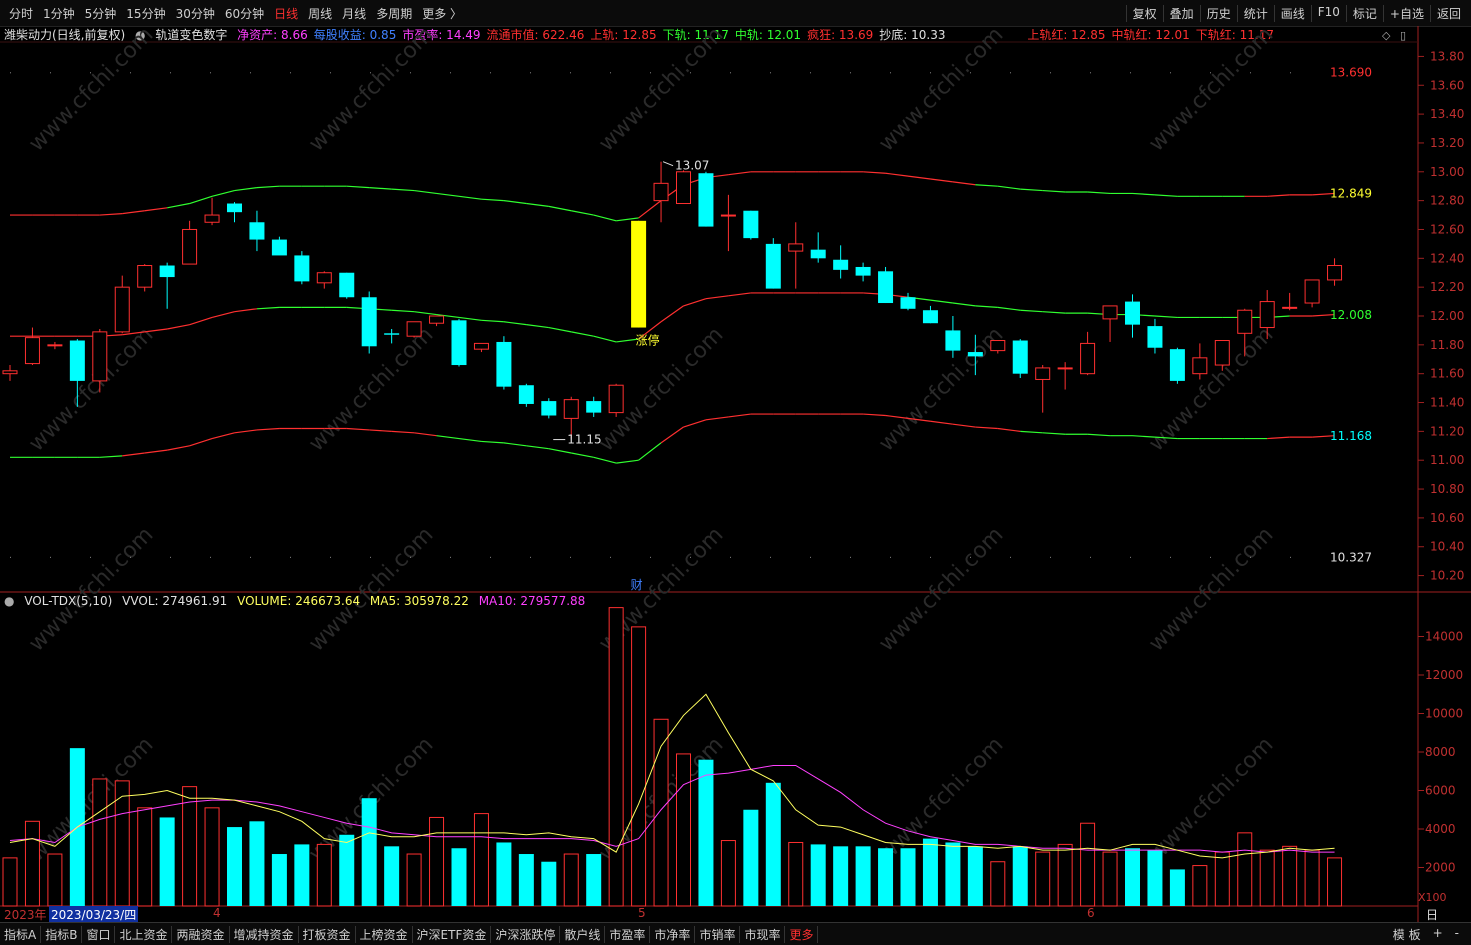  What do you see at coordinates (264, 934) in the screenshot?
I see `bottom-tab-5: 增减持资金` at bounding box center [264, 934].